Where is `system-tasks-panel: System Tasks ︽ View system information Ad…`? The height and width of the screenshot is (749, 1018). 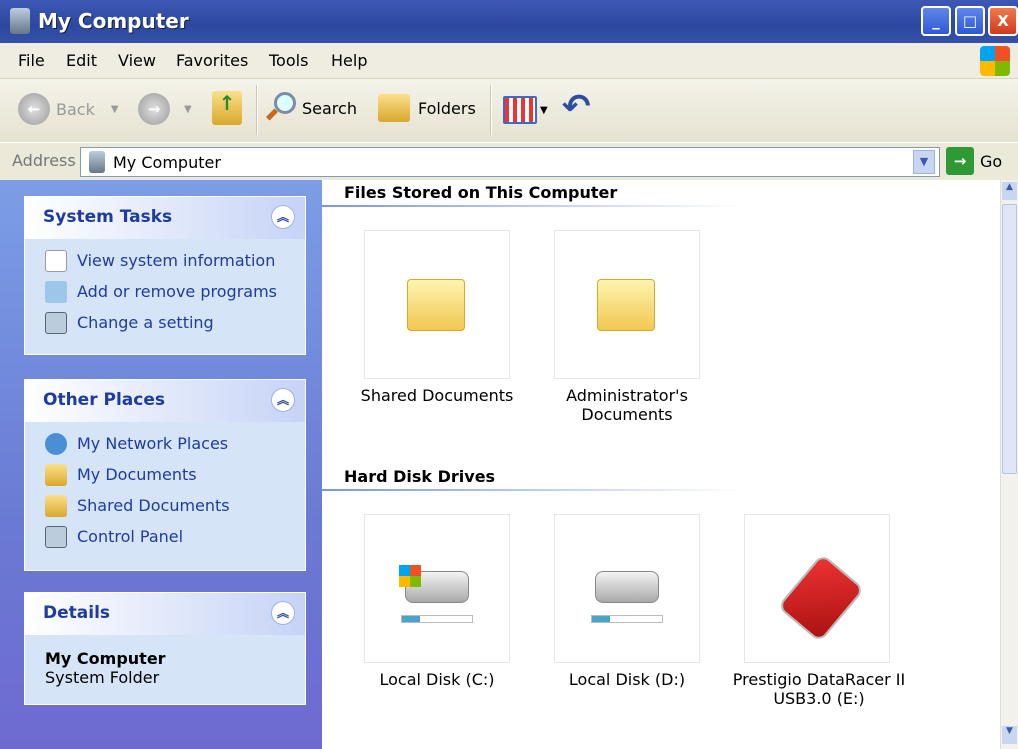
system-tasks-panel: System Tasks ︽ View system information Ad… is located at coordinates (165, 275).